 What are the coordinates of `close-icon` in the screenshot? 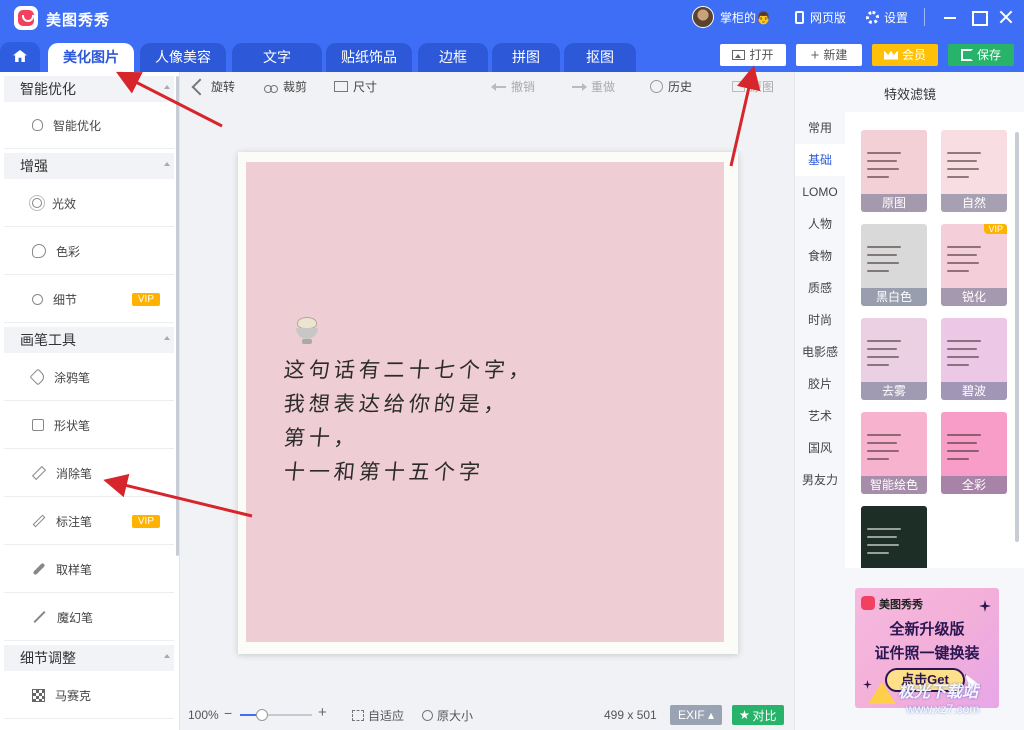 It's located at (1006, 17).